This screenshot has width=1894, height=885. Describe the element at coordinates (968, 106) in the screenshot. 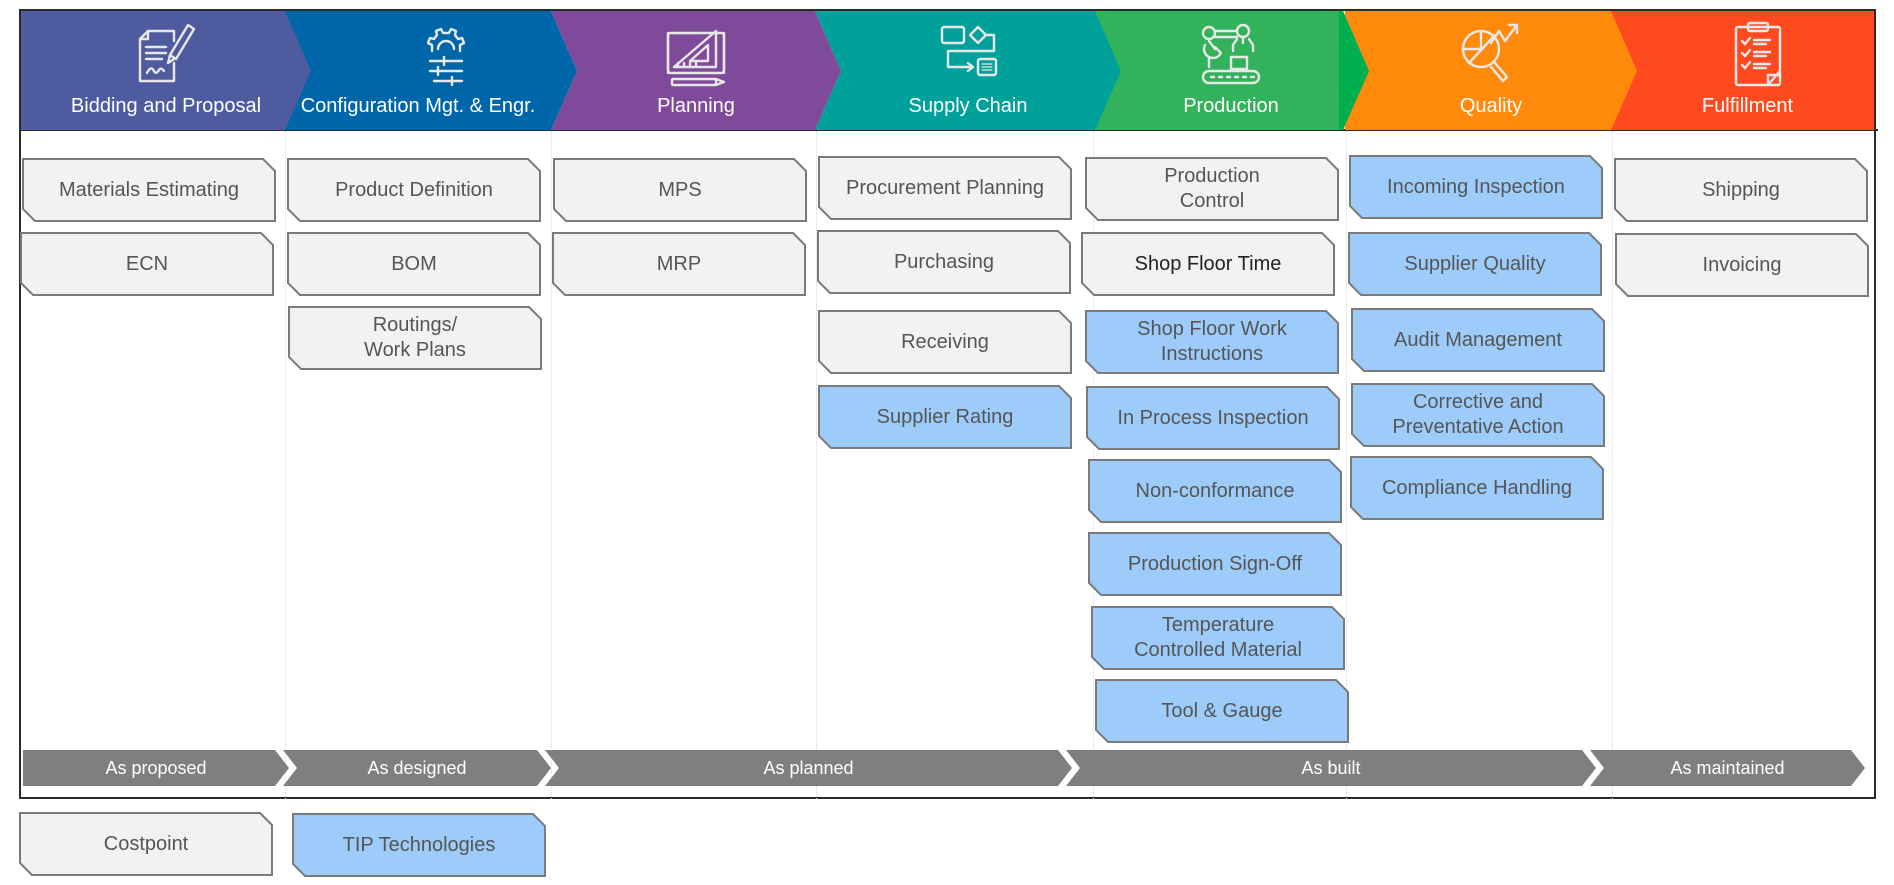

I see `stage-label: Supply Chain` at that location.